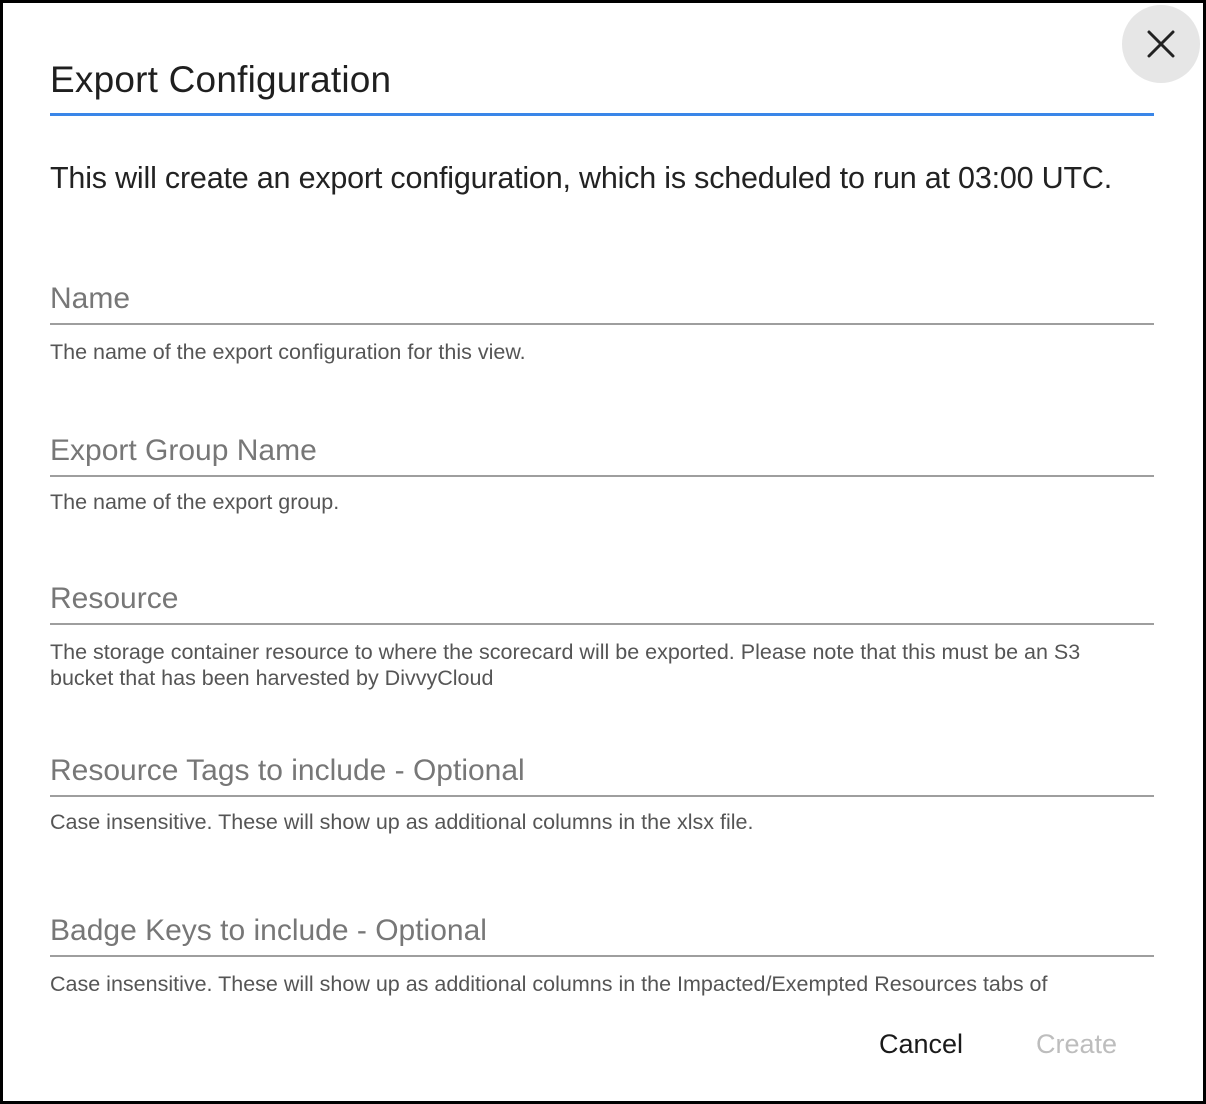  I want to click on create-button: Create, so click(1076, 1044).